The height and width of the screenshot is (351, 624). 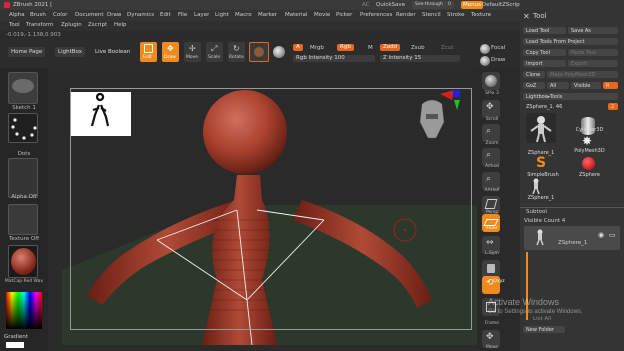 What do you see at coordinates (586, 85) in the screenshot?
I see `visible-button: Visible` at bounding box center [586, 85].